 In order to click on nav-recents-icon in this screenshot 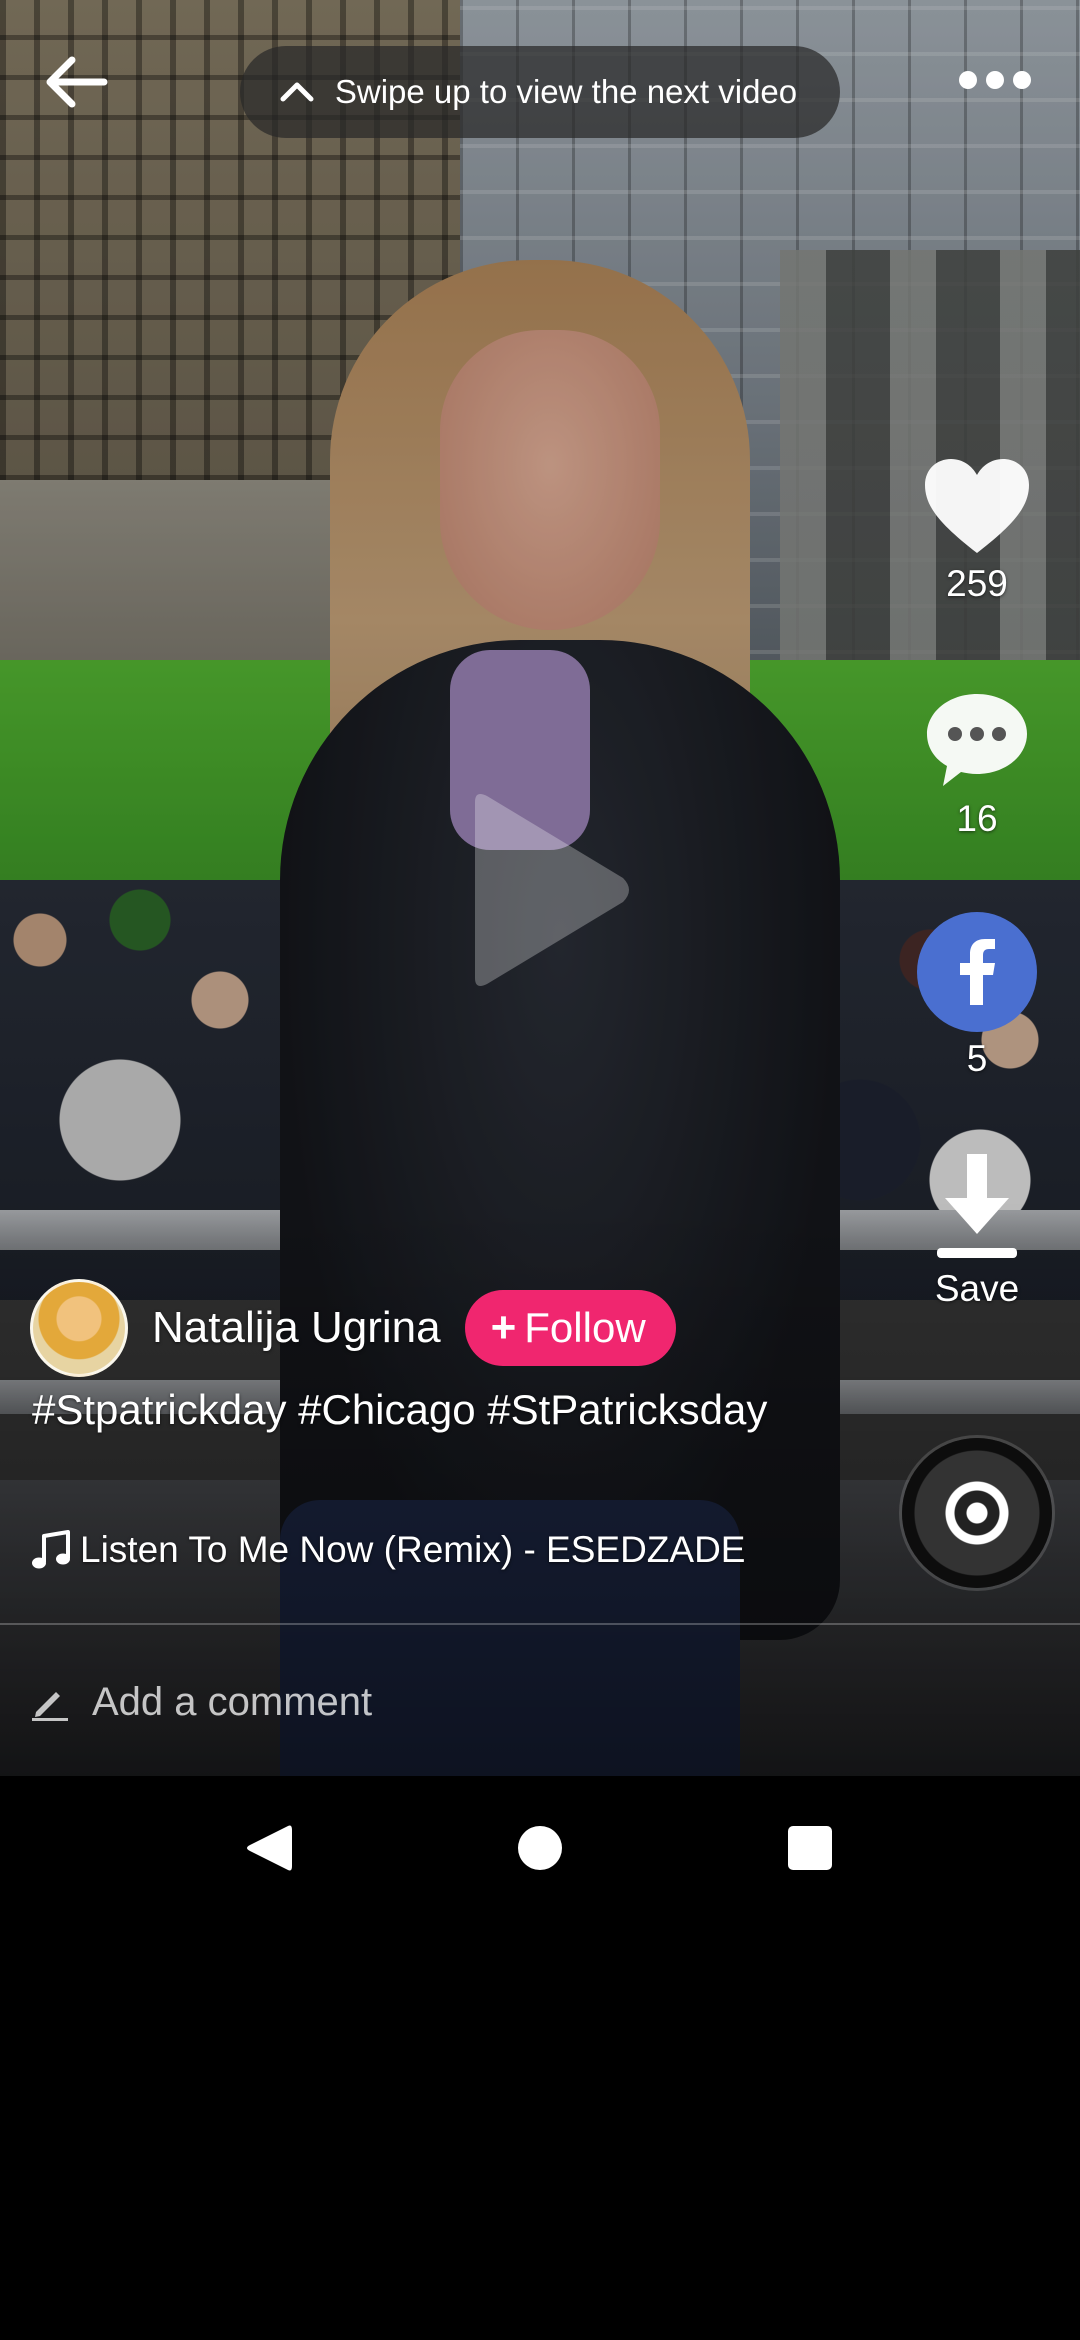, I will do `click(810, 1848)`.